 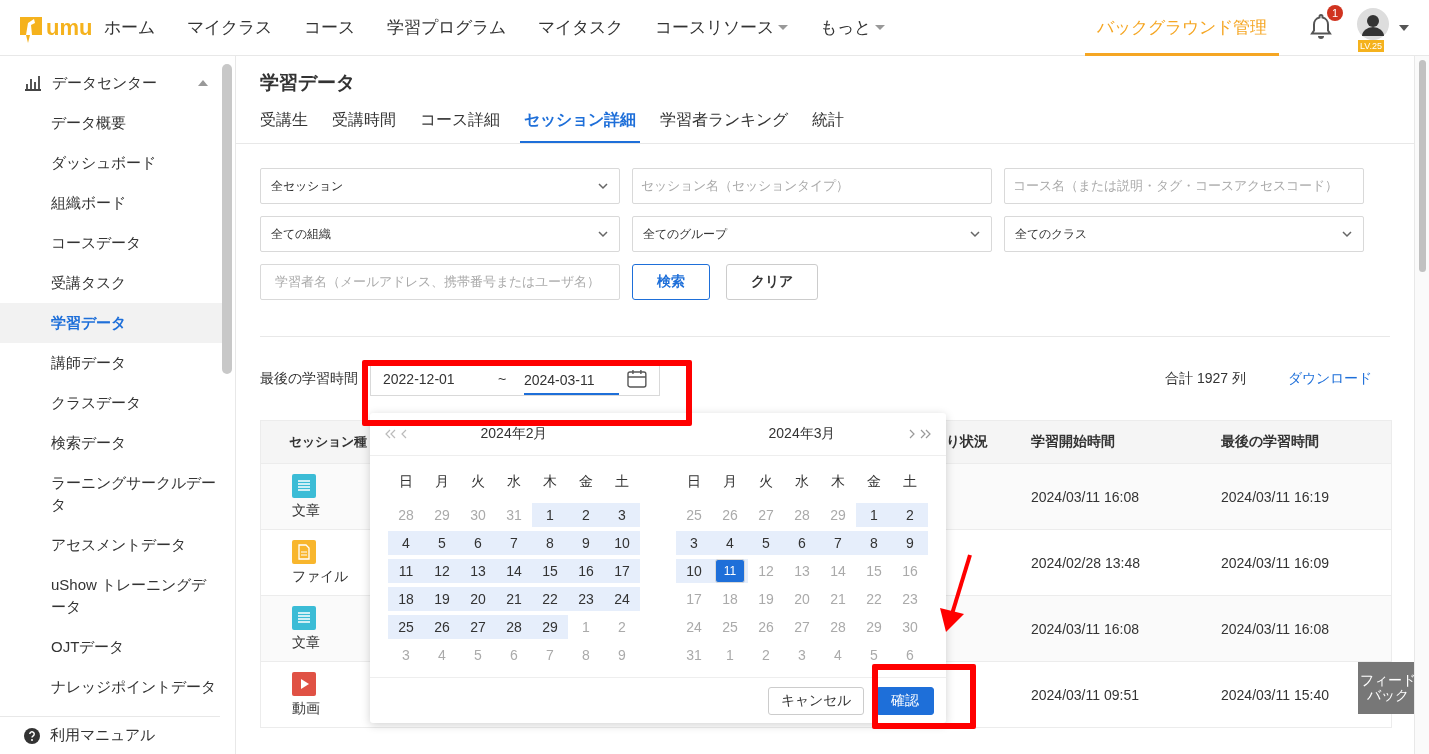 I want to click on sidebar-item: uShow トレーニングデータ, so click(x=111, y=596).